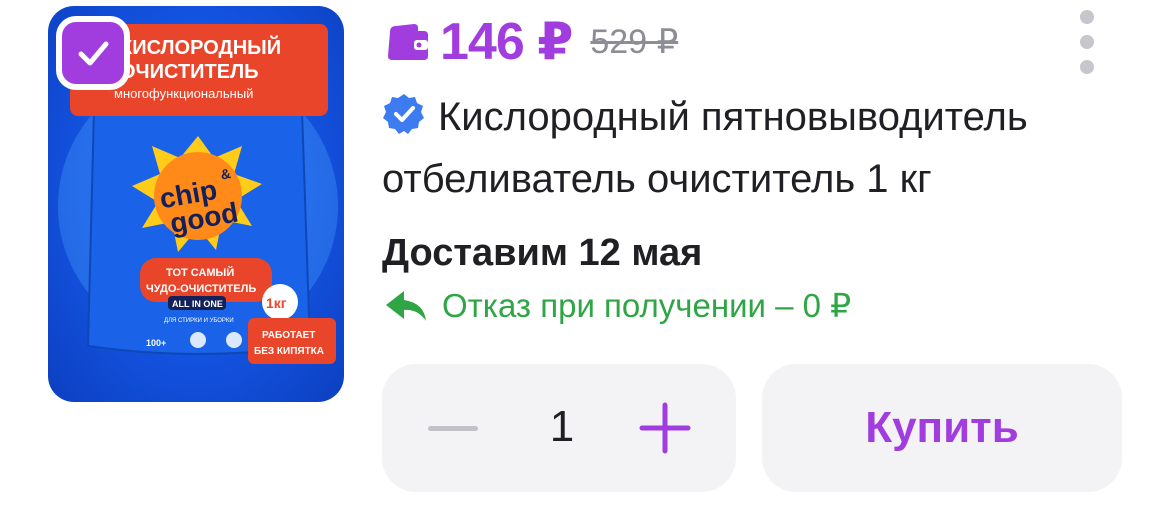 The height and width of the screenshot is (515, 1170). Describe the element at coordinates (1087, 17) in the screenshot. I see `more-vertical-icon` at that location.